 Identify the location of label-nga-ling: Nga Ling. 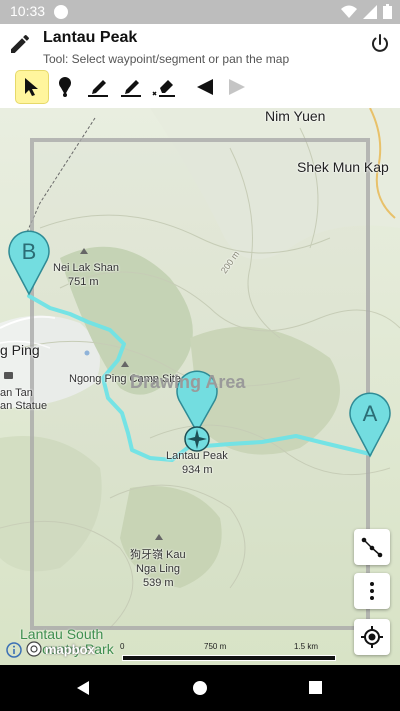
(158, 569).